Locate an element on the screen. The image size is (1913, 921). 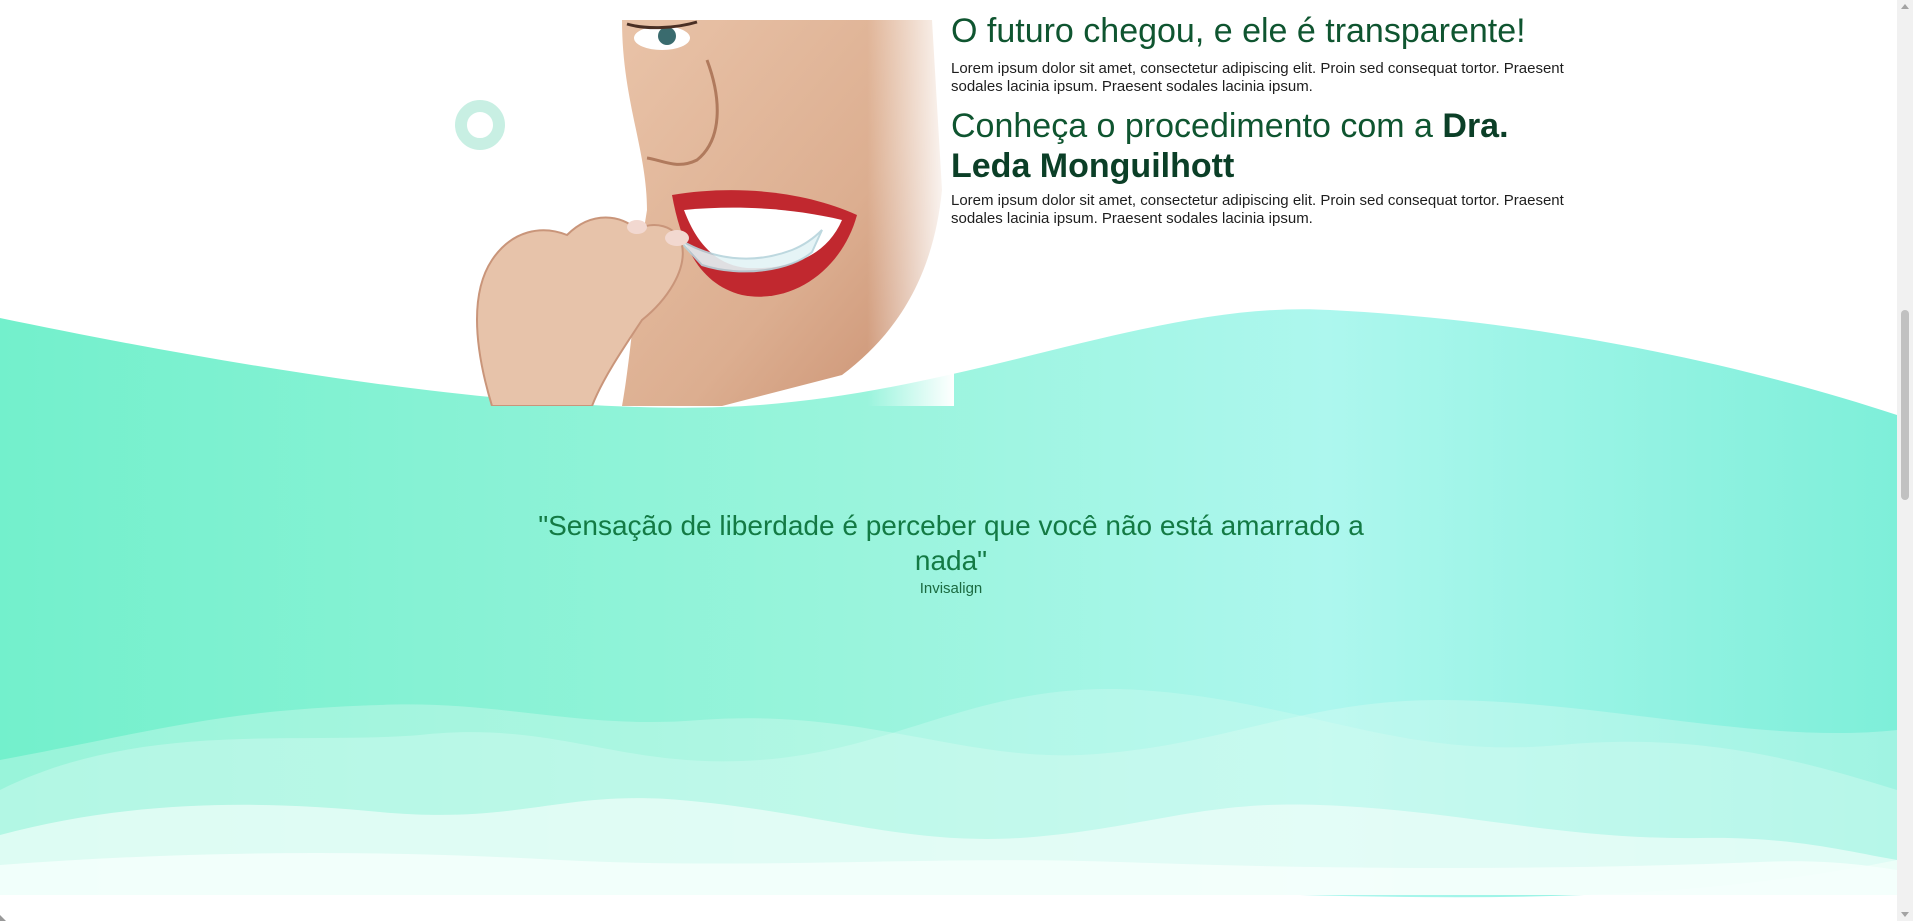
page-scrollbar is located at coordinates (1905, 460).